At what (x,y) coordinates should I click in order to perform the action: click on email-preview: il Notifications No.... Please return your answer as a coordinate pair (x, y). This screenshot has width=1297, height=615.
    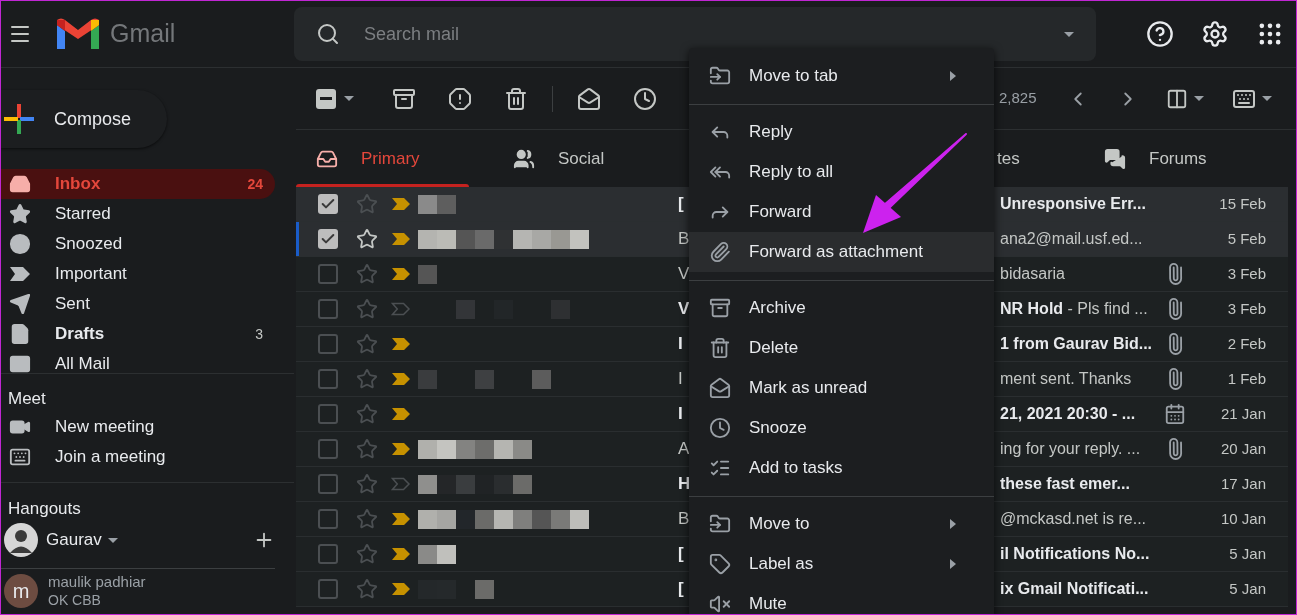
    Looking at the image, I should click on (1075, 554).